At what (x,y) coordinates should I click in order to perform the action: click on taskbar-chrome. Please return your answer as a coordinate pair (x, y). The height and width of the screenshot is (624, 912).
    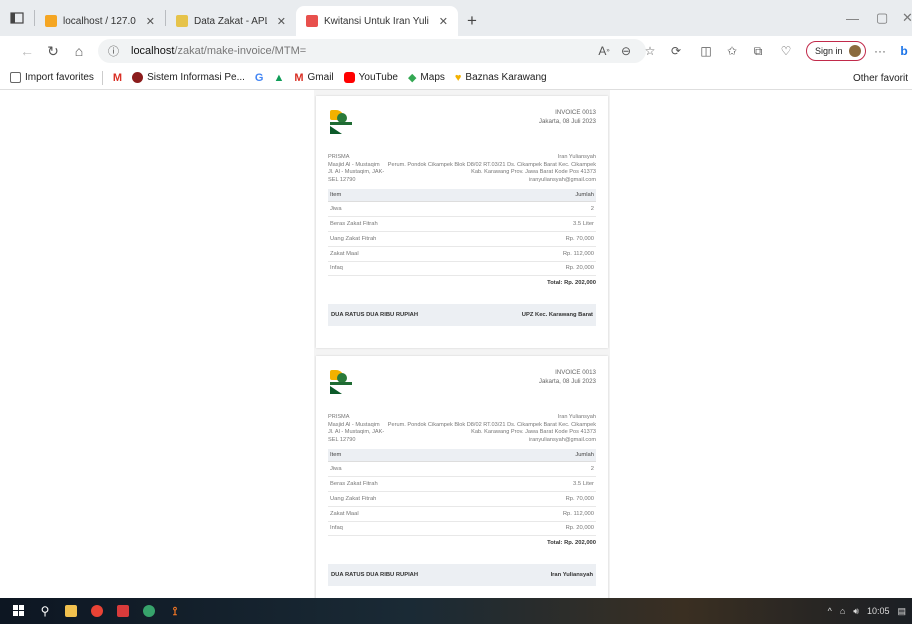
    Looking at the image, I should click on (97, 611).